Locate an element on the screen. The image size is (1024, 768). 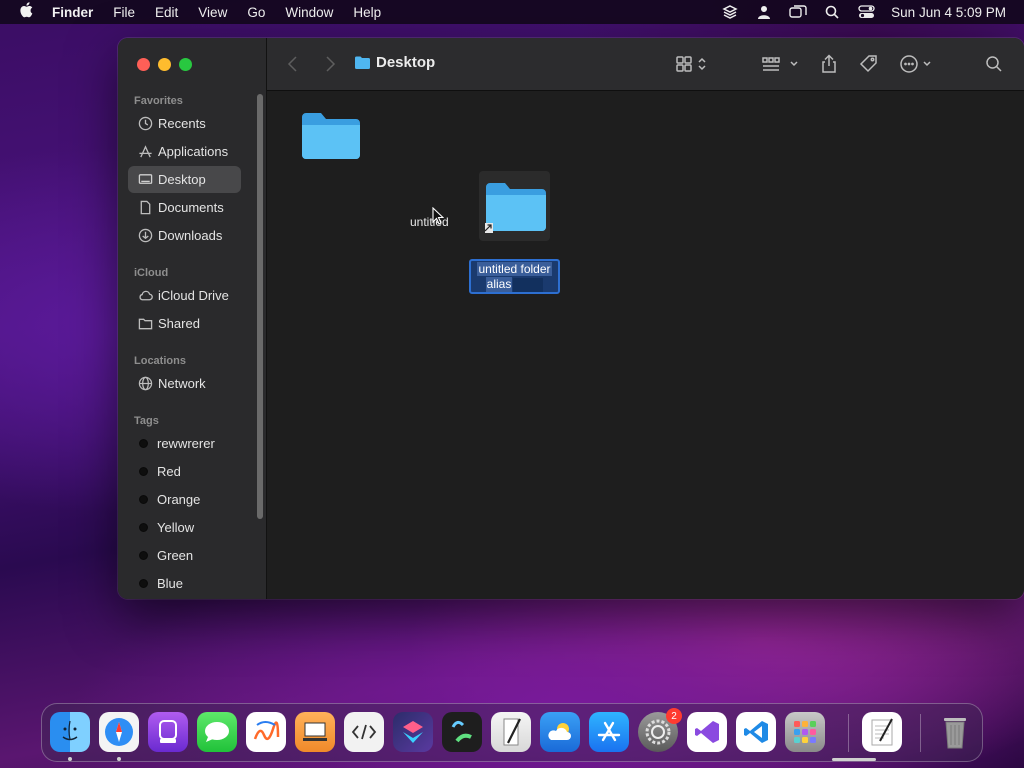
tag-icon is located at coordinates (868, 64).